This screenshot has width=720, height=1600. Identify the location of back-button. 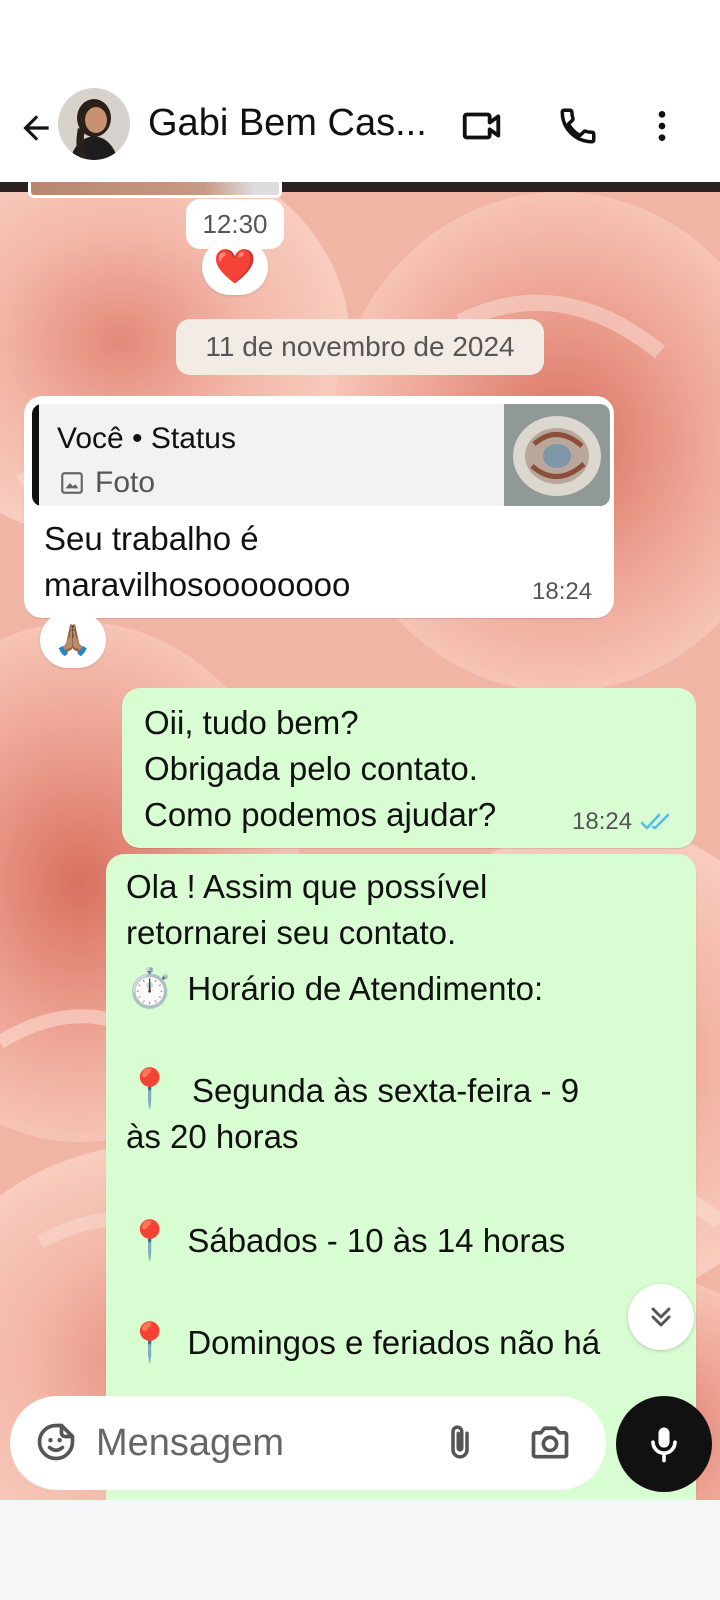
(36, 128).